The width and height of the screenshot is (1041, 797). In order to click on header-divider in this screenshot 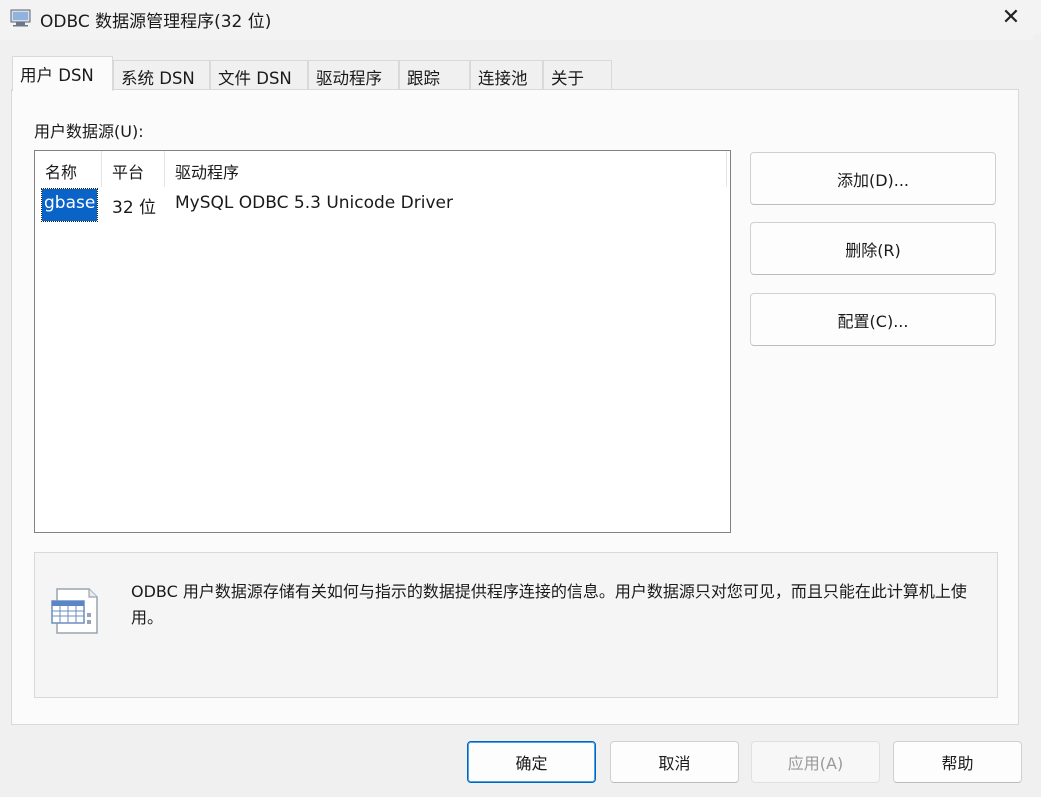, I will do `click(726, 169)`.